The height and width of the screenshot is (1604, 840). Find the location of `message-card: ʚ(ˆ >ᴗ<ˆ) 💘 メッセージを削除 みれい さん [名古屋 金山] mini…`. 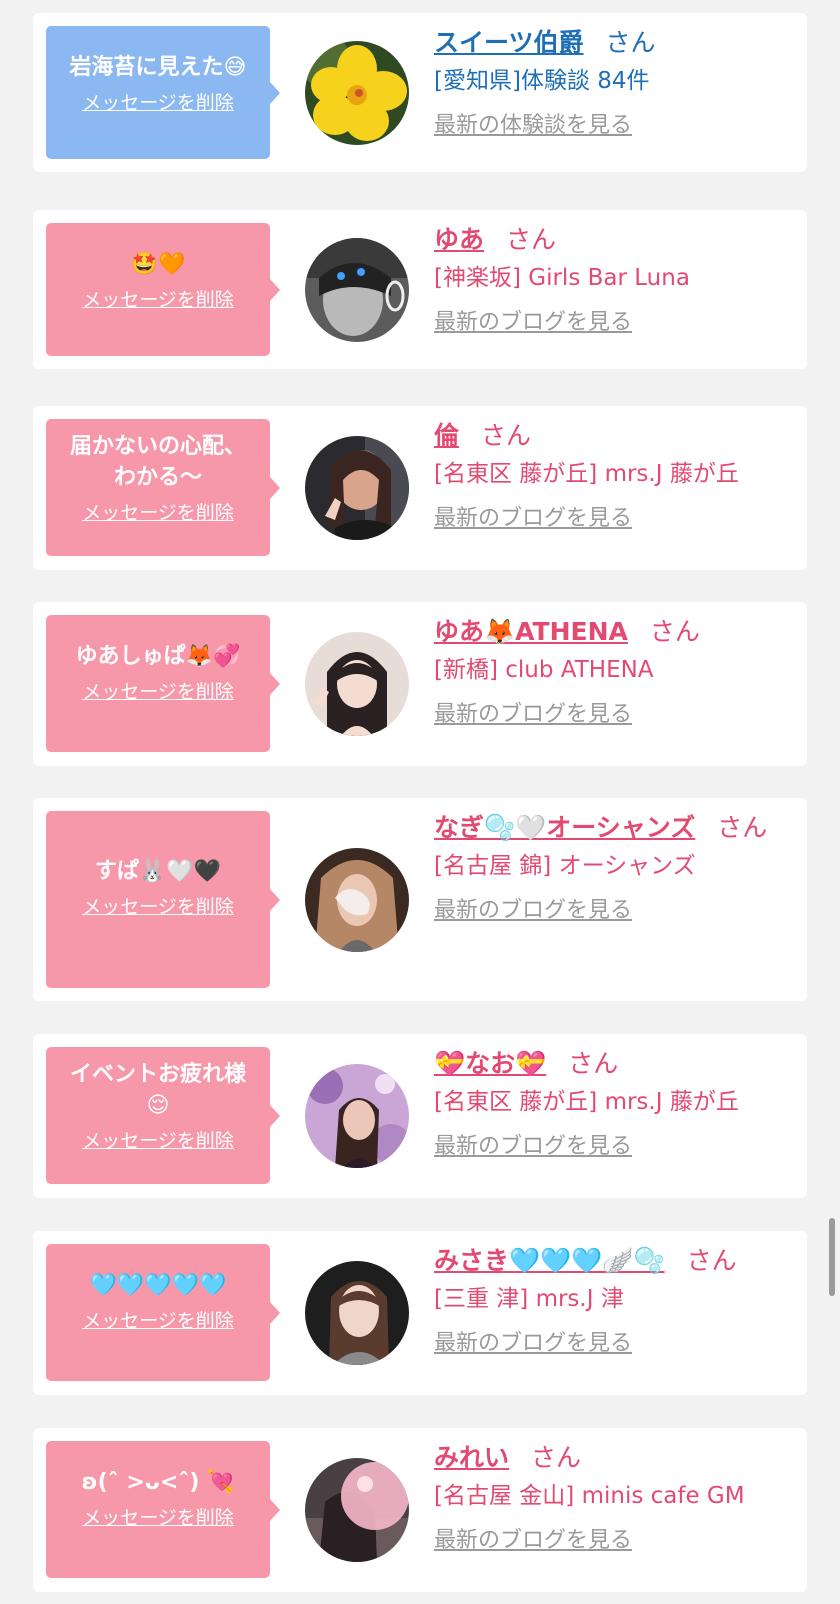

message-card: ʚ(ˆ >ᴗ<ˆ) 💘 メッセージを削除 みれい さん [名古屋 金山] mini… is located at coordinates (420, 1510).